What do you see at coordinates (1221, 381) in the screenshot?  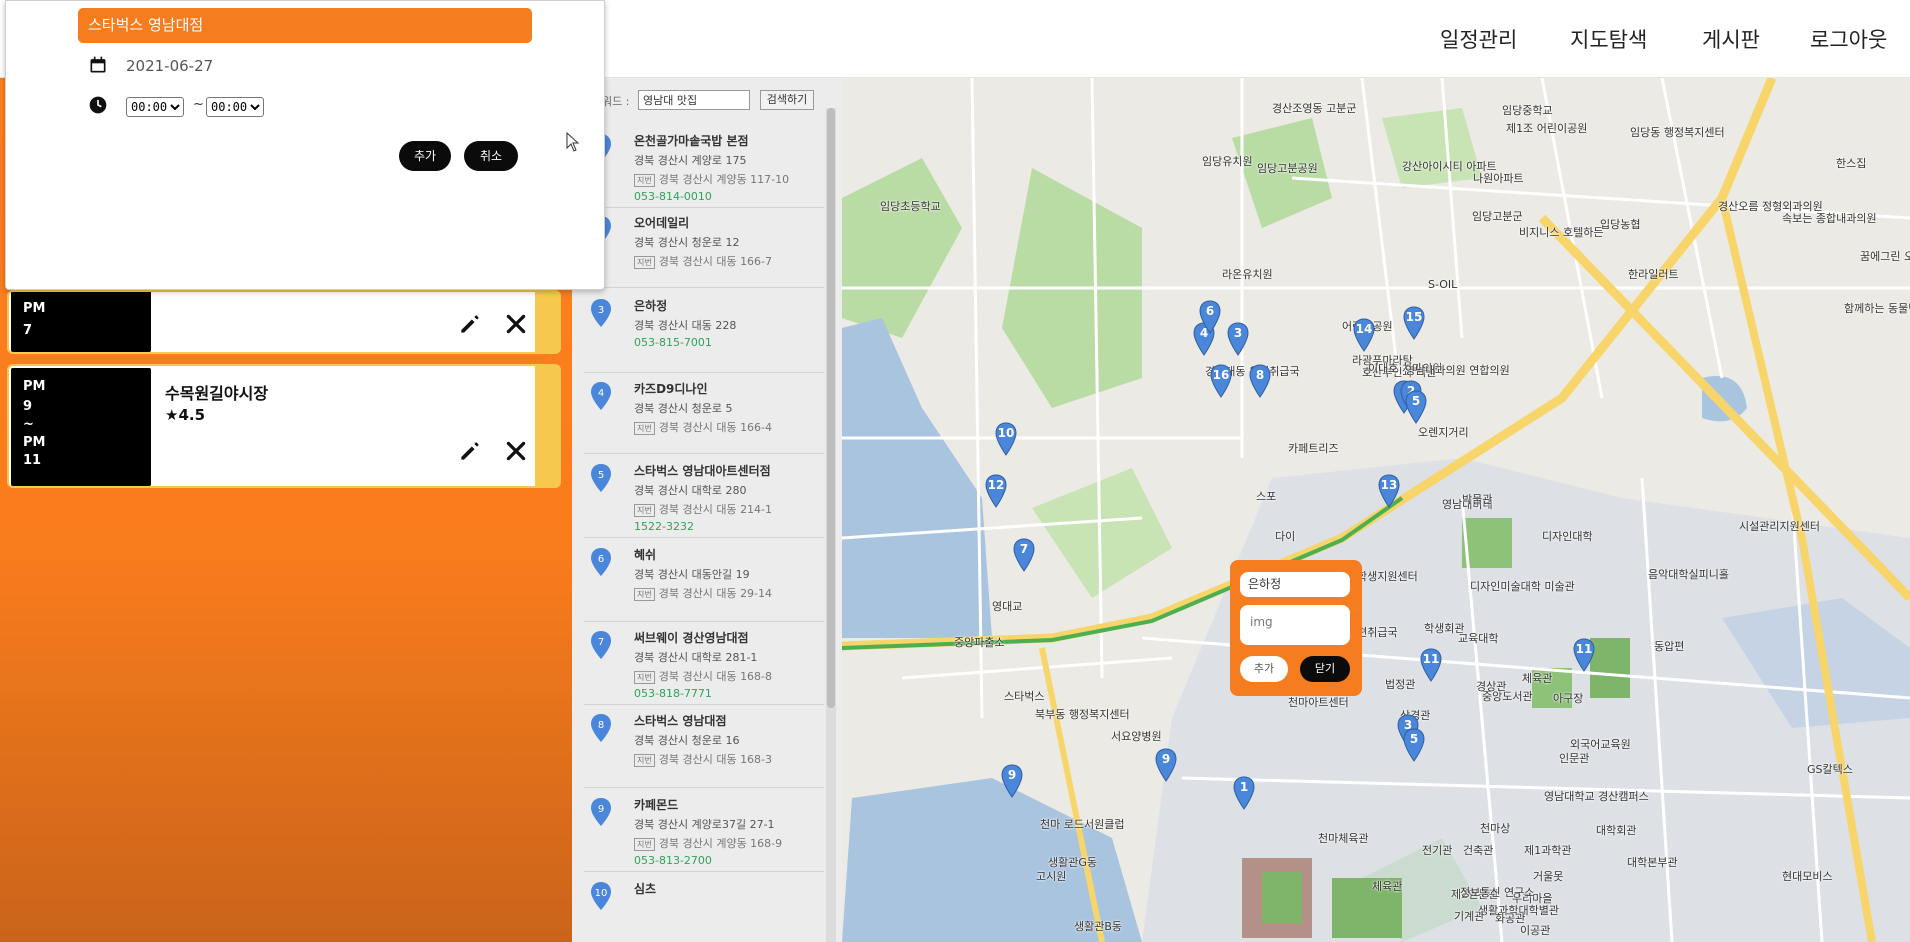 I see `map-marker-pin: 16` at bounding box center [1221, 381].